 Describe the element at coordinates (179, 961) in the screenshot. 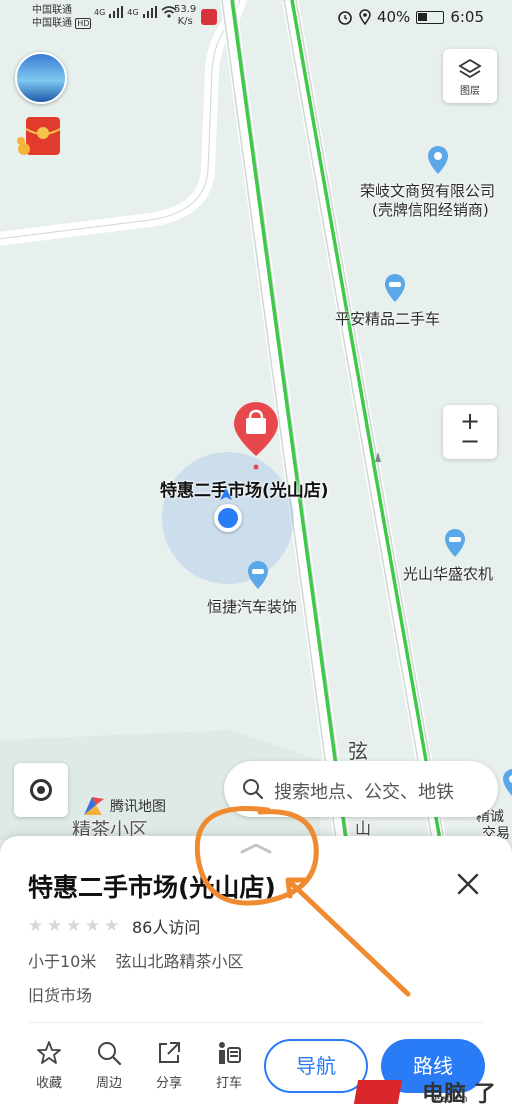

I see `address-text: 弦山北路精茶小区` at that location.